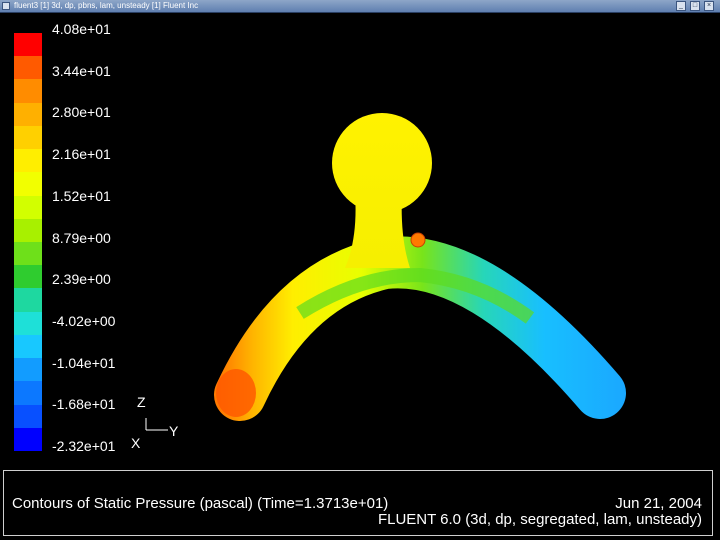  What do you see at coordinates (84, 404) in the screenshot?
I see `colorbar-tick-label: -1.68e+01` at bounding box center [84, 404].